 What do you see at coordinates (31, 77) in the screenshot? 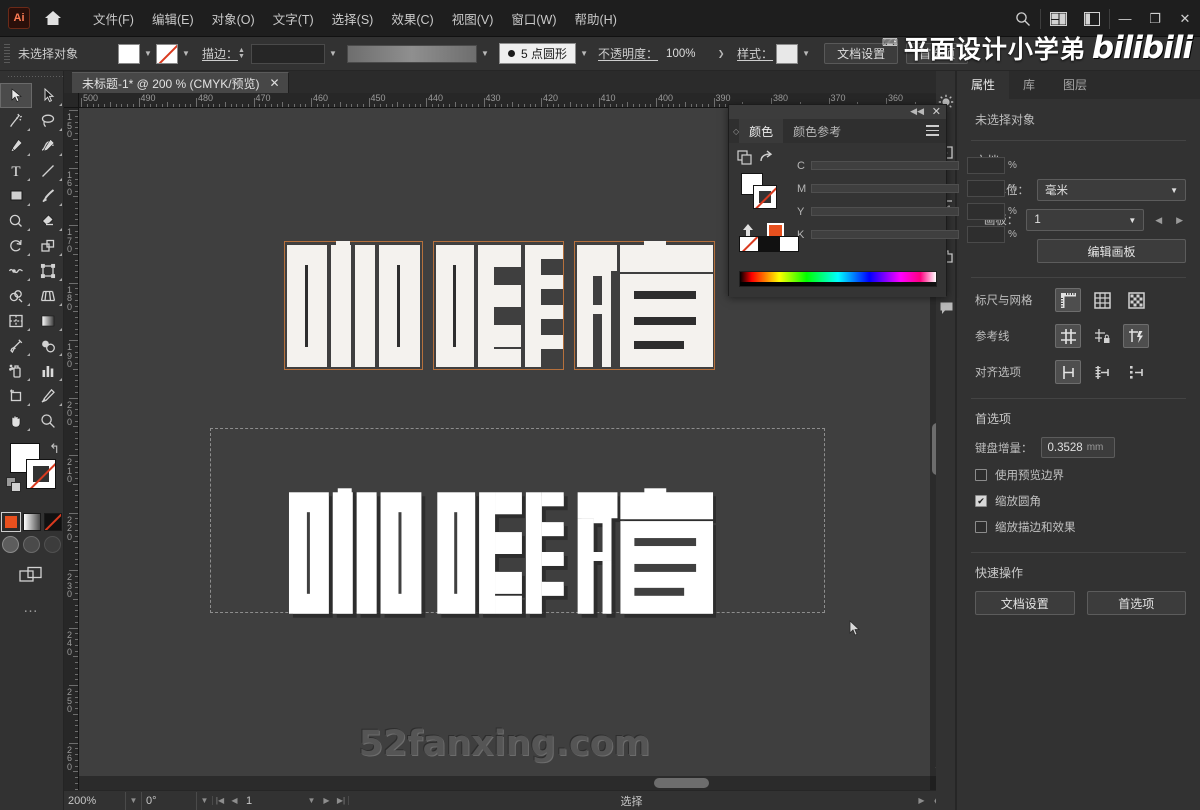
I see `toolbar-grip` at bounding box center [31, 77].